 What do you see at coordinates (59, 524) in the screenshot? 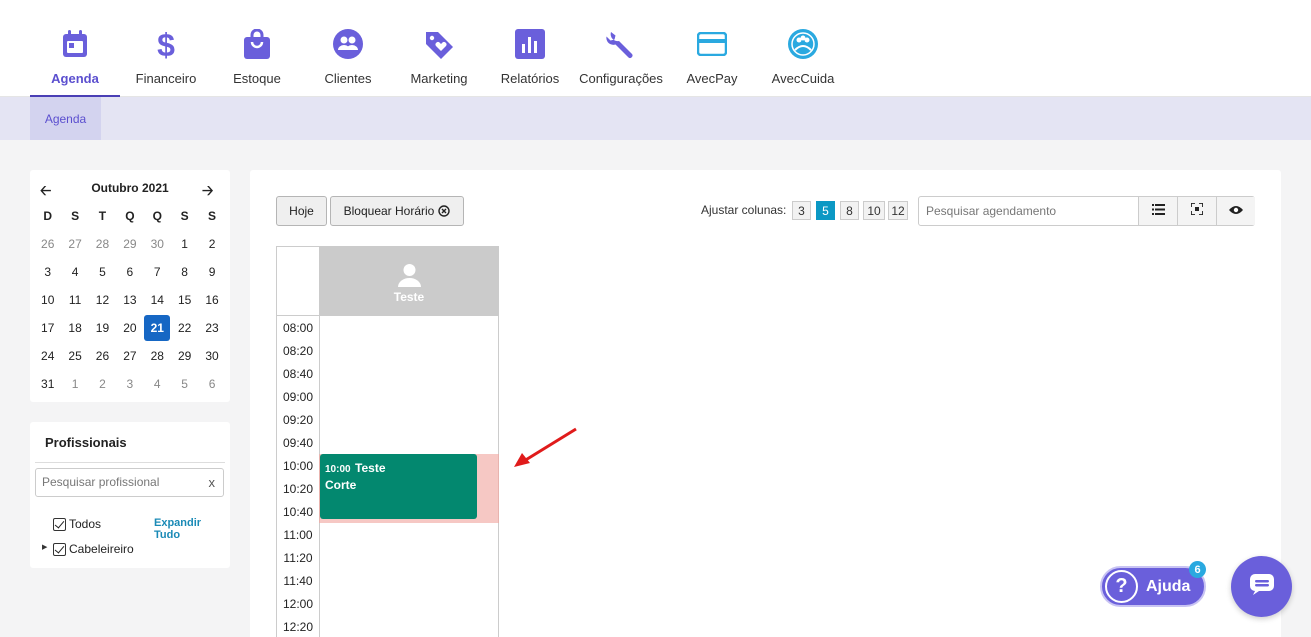
I see `todos-checkbox` at bounding box center [59, 524].